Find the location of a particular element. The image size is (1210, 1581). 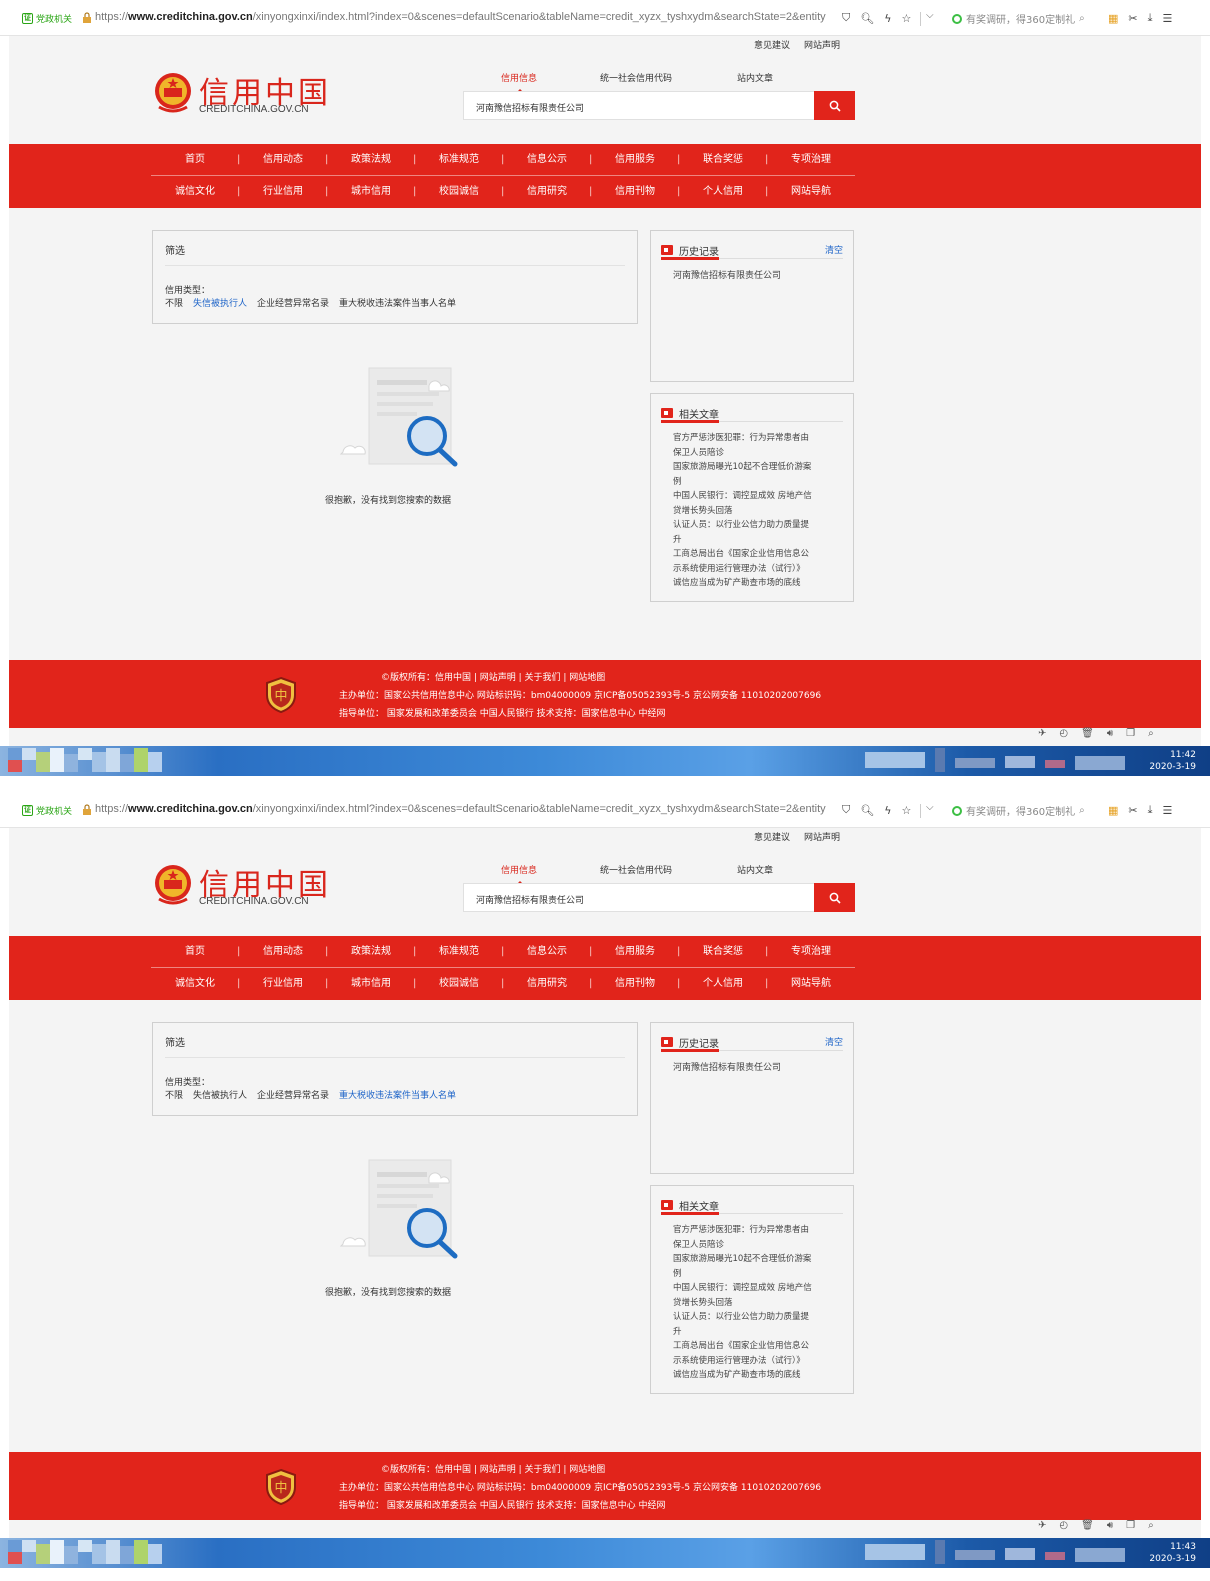

taskbar-apps-icon is located at coordinates (93, 1552).